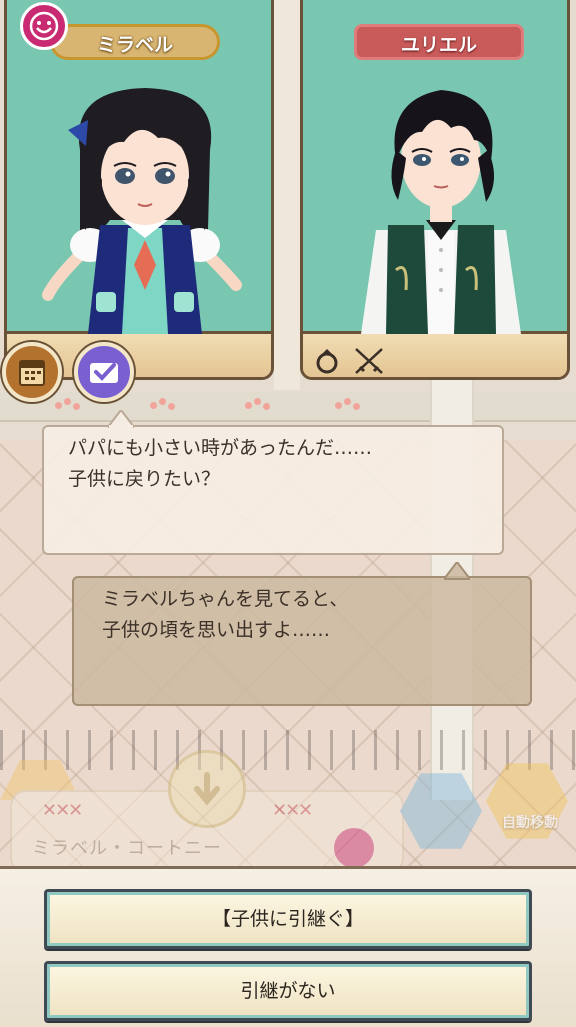  Describe the element at coordinates (135, 42) in the screenshot. I see `left-character-name: ミラベル` at that location.